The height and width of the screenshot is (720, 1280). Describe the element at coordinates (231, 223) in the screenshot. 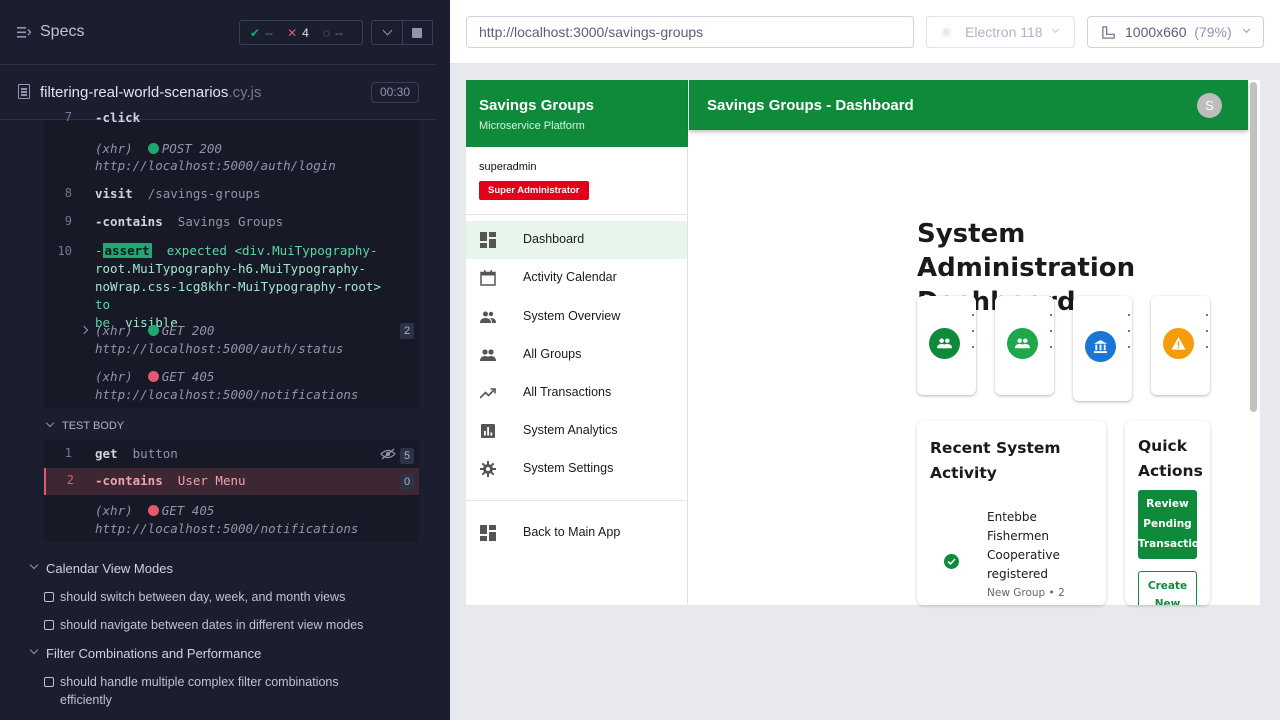

I see `command-row: 9 -contains Savings Groups` at that location.